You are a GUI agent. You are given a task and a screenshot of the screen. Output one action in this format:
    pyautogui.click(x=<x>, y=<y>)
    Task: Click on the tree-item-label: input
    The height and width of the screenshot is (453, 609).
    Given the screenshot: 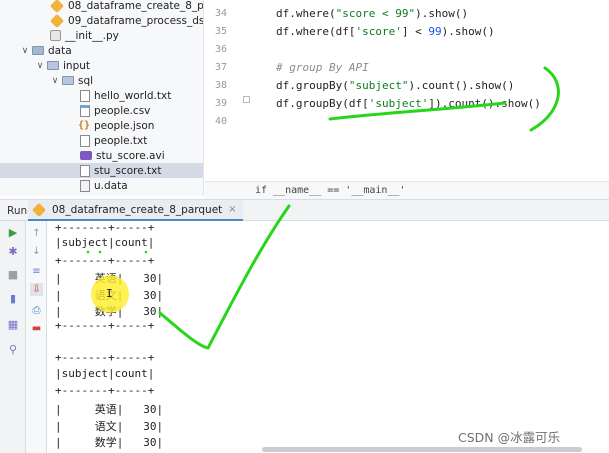 What is the action you would take?
    pyautogui.click(x=77, y=65)
    